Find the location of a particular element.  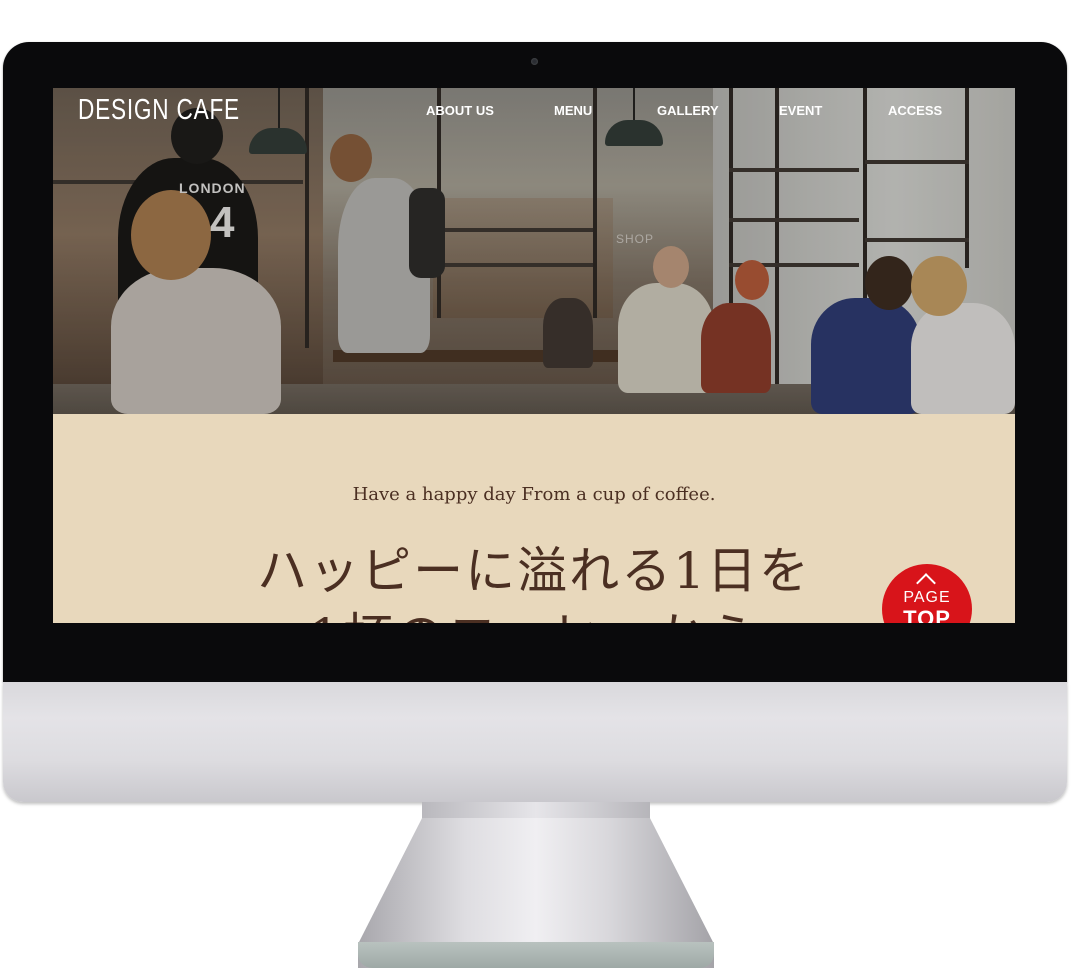

nav-about-us: ABOUT US is located at coordinates (460, 110).